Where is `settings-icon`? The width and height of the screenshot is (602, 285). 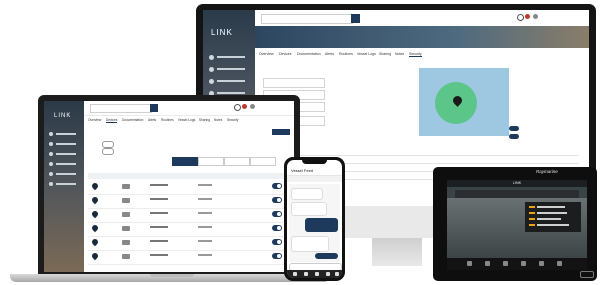 settings-icon is located at coordinates (559, 263).